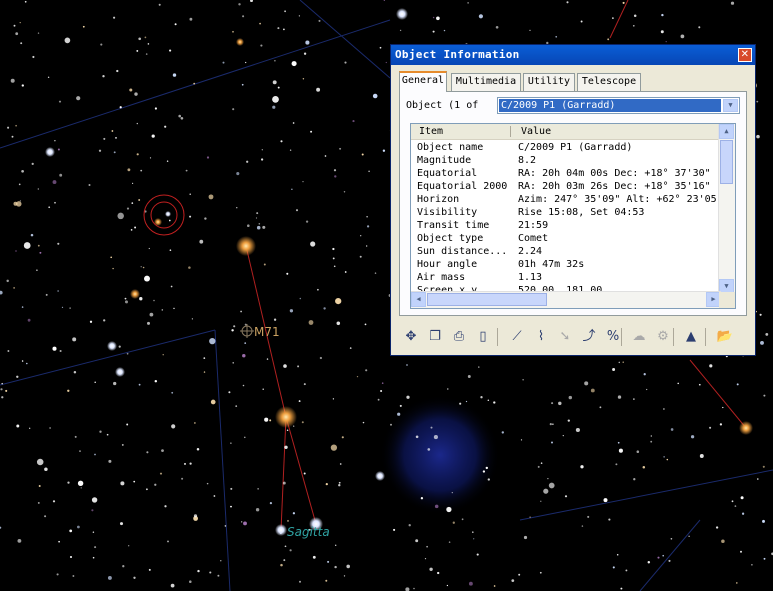  What do you see at coordinates (573, 55) in the screenshot?
I see `window-titlebar: Object Information ✕` at bounding box center [573, 55].